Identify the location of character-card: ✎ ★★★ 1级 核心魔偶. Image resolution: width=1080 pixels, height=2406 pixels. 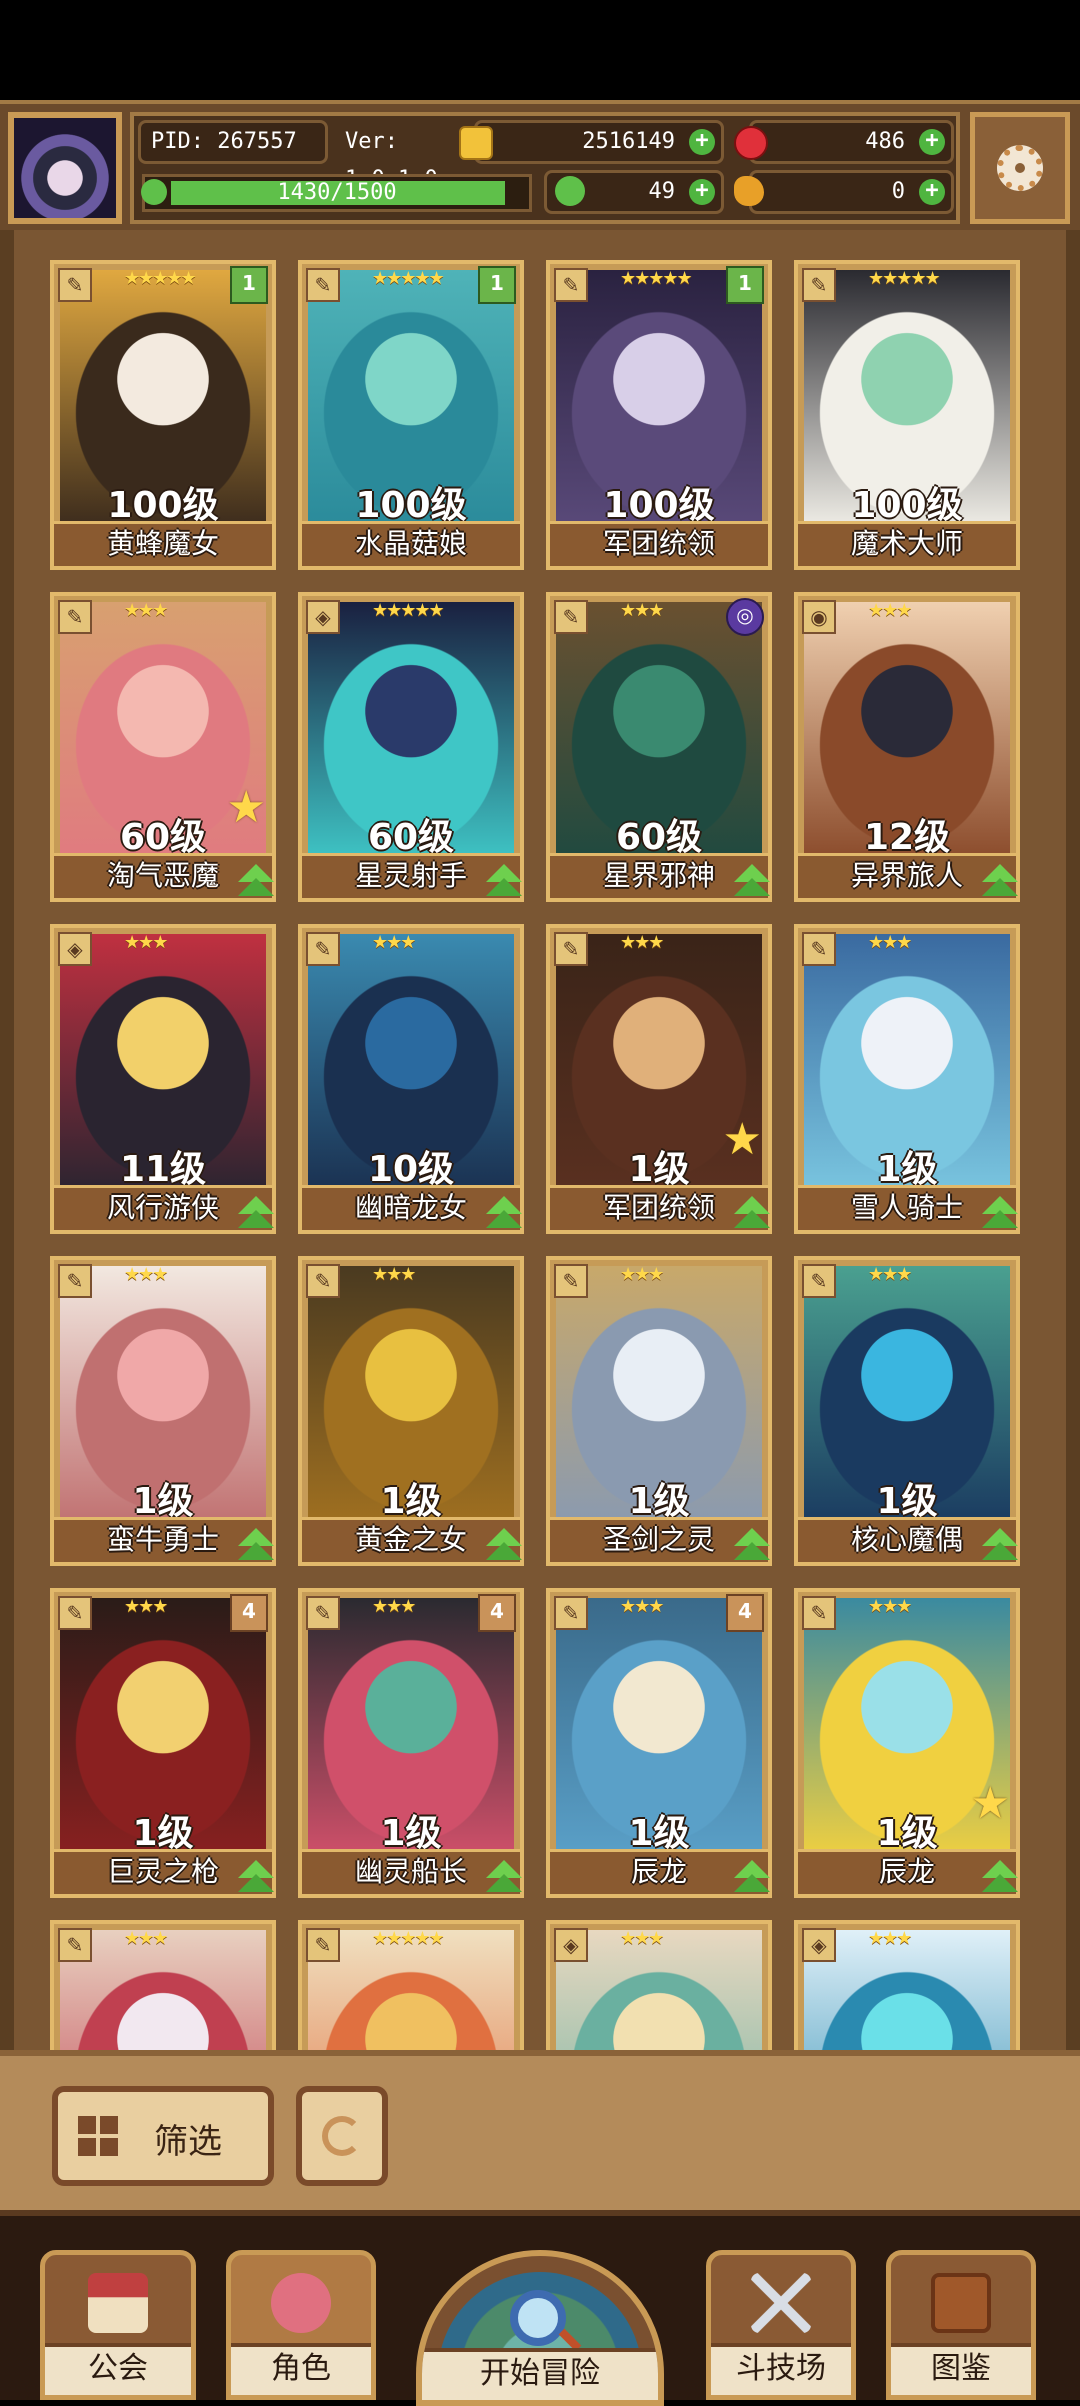
(907, 1411).